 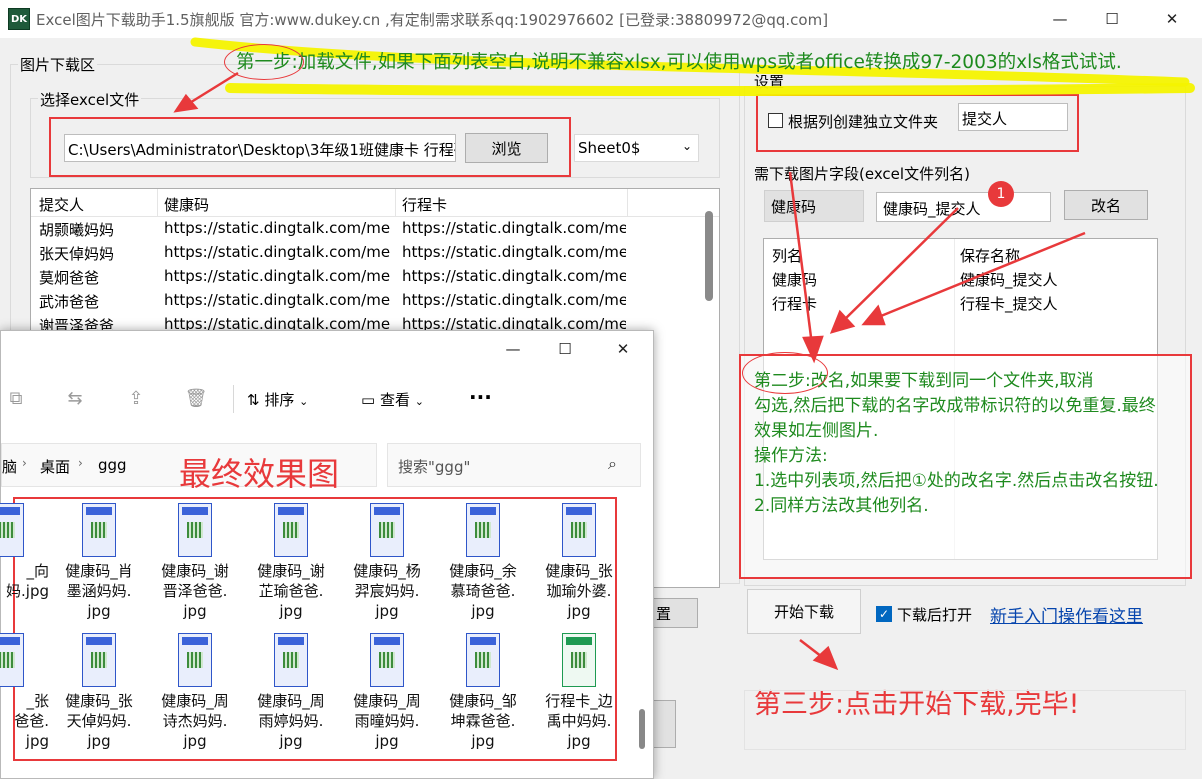 I want to click on file-name: 健康码_谢, so click(x=195, y=571).